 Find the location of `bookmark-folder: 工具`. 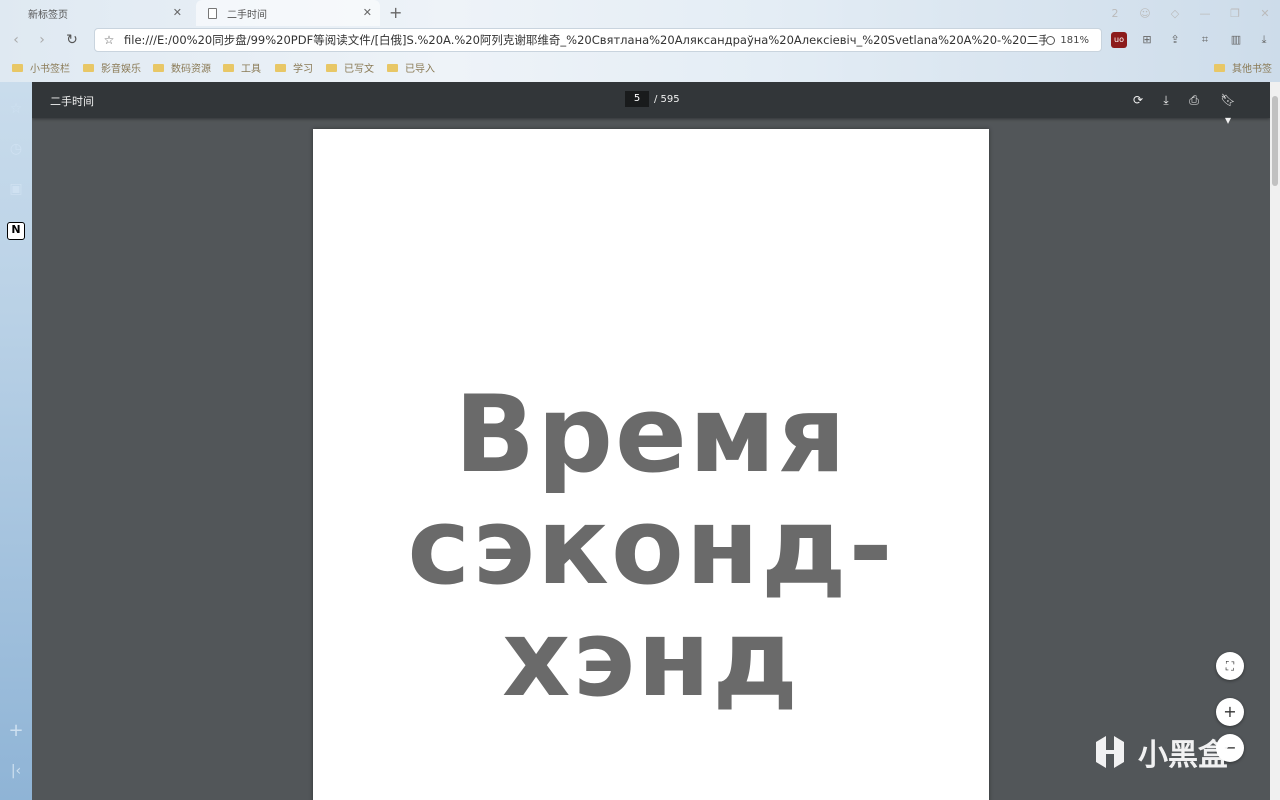

bookmark-folder: 工具 is located at coordinates (242, 67).